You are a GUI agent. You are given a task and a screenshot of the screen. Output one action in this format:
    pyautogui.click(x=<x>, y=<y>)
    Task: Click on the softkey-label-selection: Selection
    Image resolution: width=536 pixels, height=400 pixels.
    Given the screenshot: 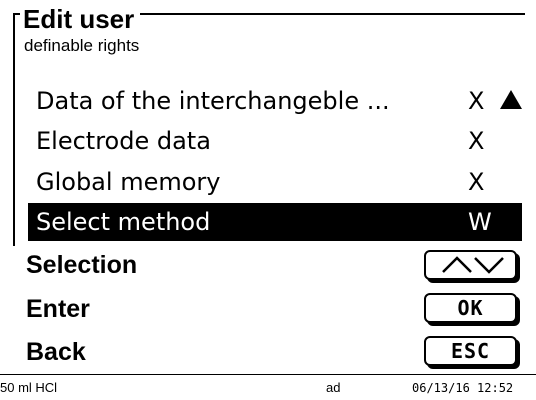 What is the action you would take?
    pyautogui.click(x=82, y=265)
    